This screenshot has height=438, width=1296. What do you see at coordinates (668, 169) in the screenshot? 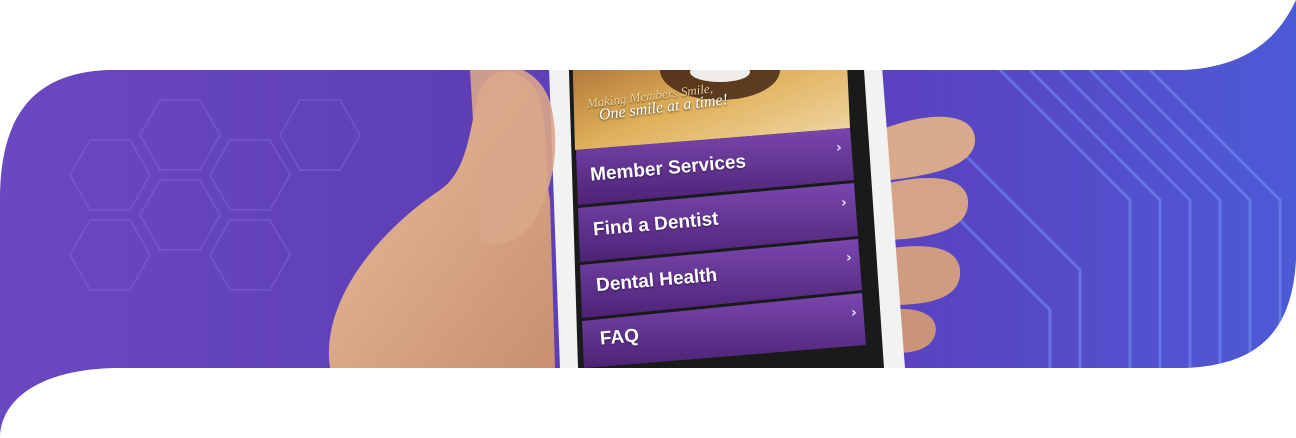
I see `menu-item-member-services: Member Services` at bounding box center [668, 169].